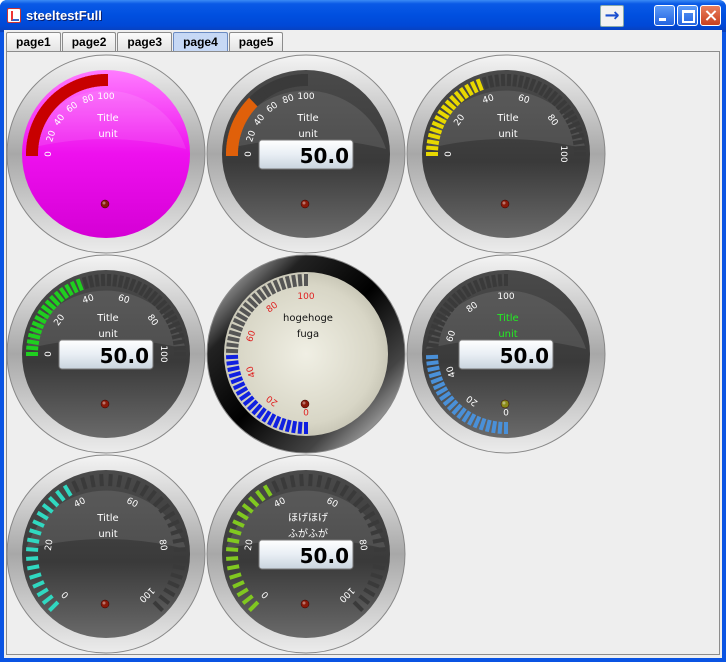  I want to click on gauge-5: 020406080100hogehogefuga, so click(306, 354).